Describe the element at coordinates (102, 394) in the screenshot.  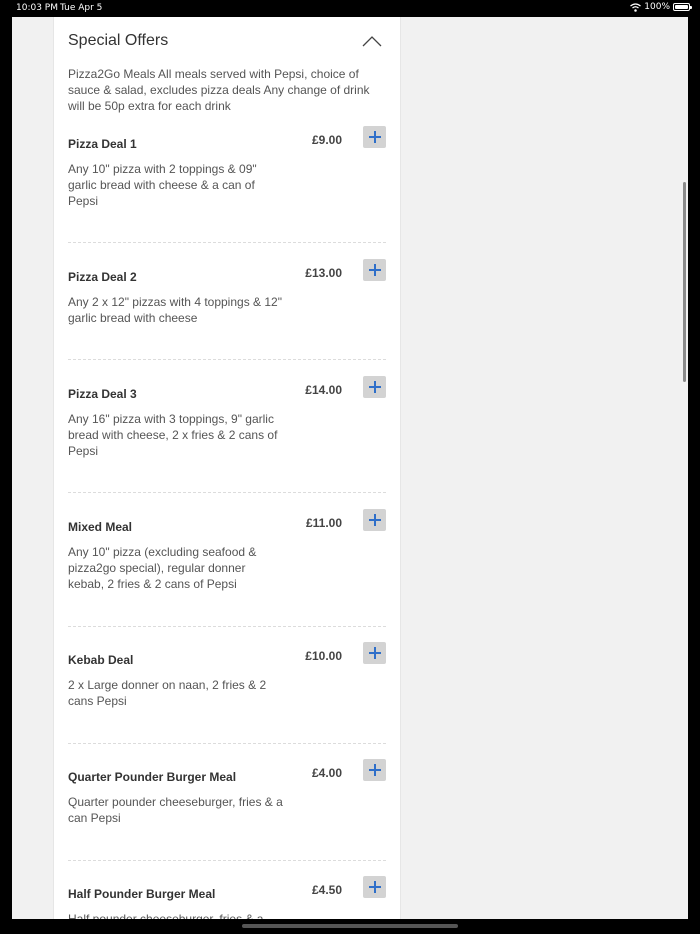
I see `item-name: Pizza Deal 3` at that location.